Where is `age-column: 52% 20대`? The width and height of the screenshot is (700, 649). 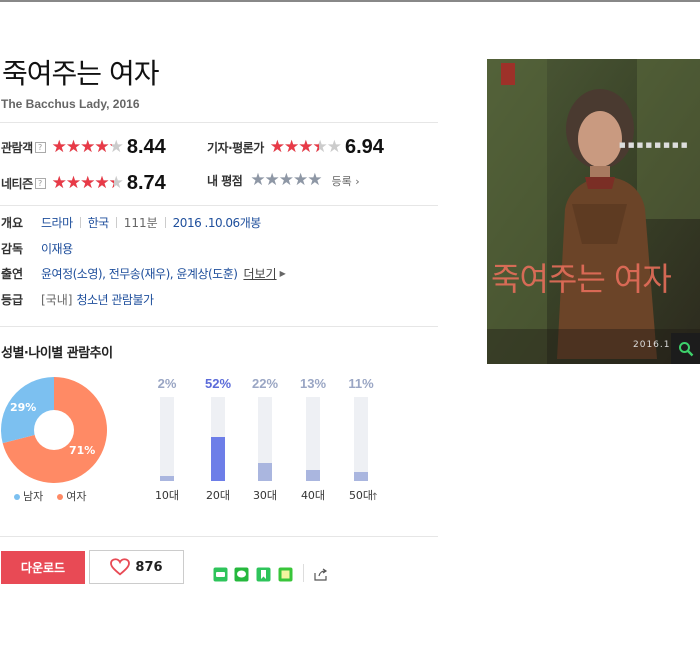 age-column: 52% 20대 is located at coordinates (218, 439).